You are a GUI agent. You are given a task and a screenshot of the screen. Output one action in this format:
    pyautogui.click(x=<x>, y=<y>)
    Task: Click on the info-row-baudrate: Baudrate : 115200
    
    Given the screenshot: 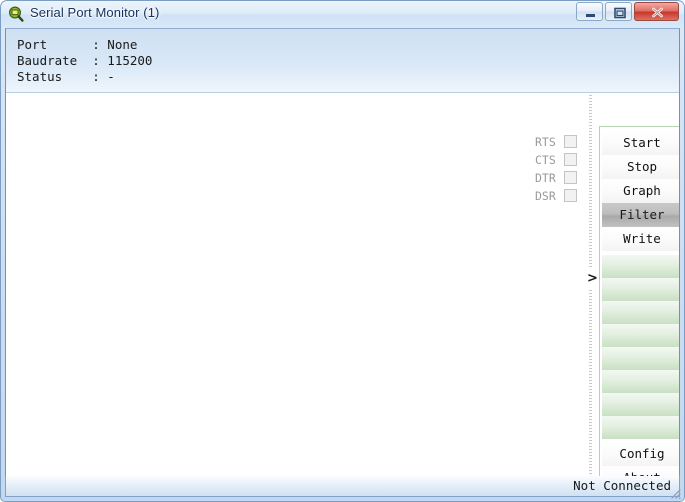 What is the action you would take?
    pyautogui.click(x=85, y=60)
    